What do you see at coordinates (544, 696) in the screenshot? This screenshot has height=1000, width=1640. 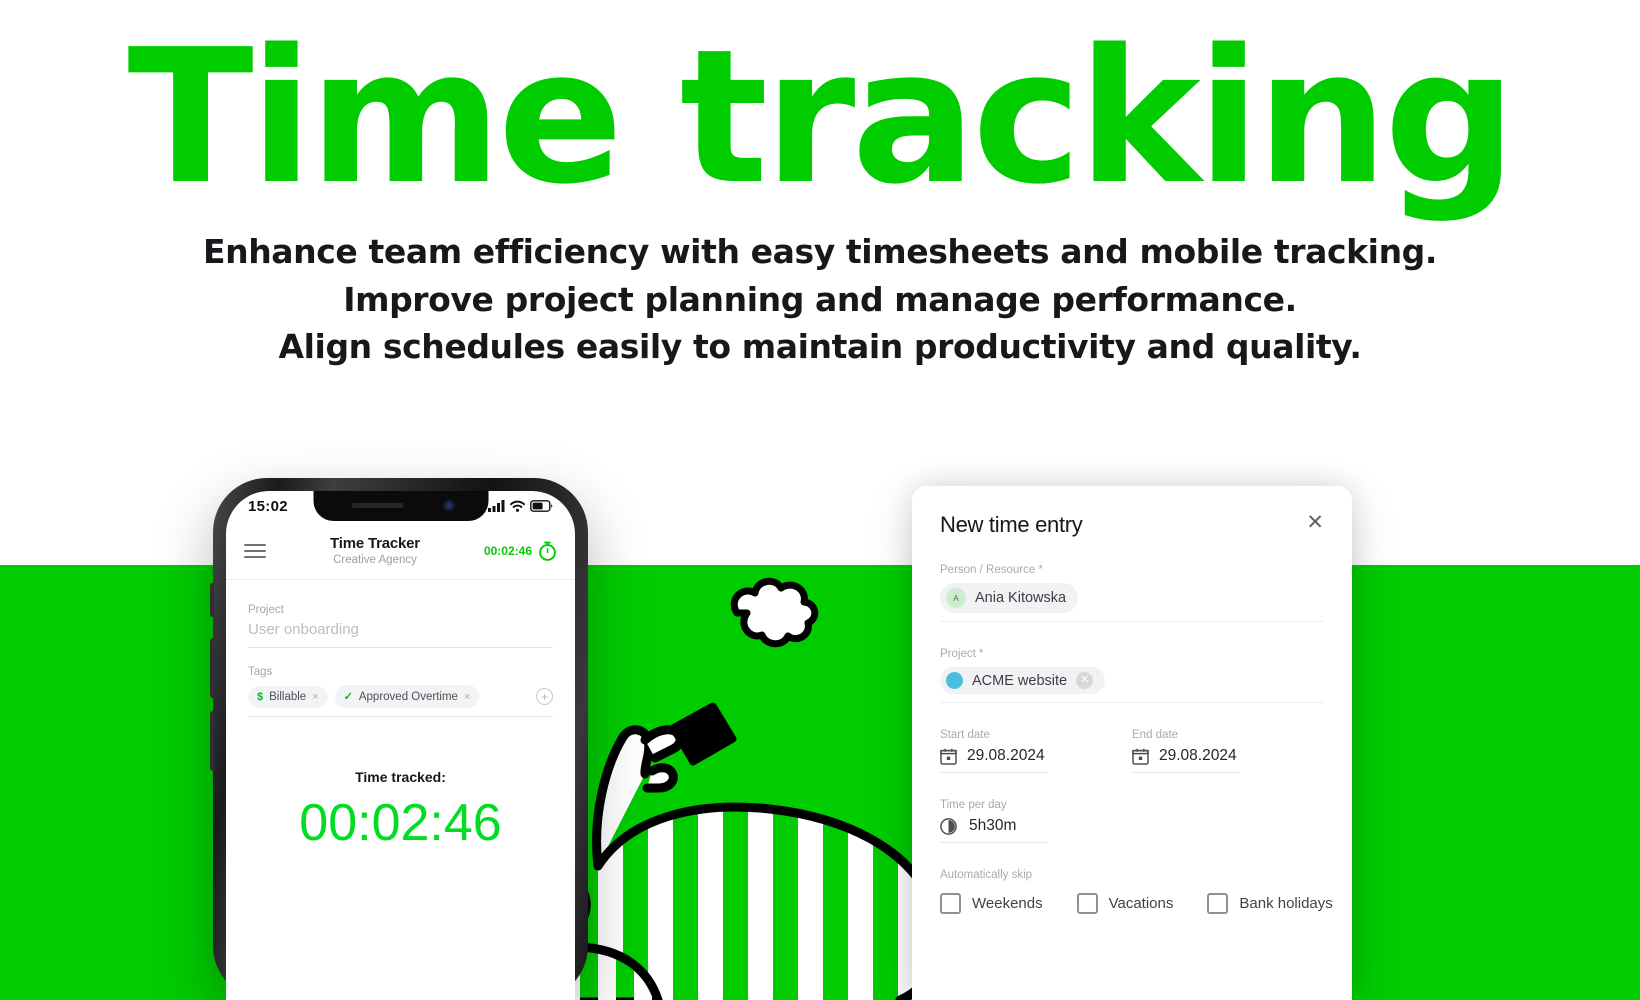 I see `plus-circle-icon: +` at bounding box center [544, 696].